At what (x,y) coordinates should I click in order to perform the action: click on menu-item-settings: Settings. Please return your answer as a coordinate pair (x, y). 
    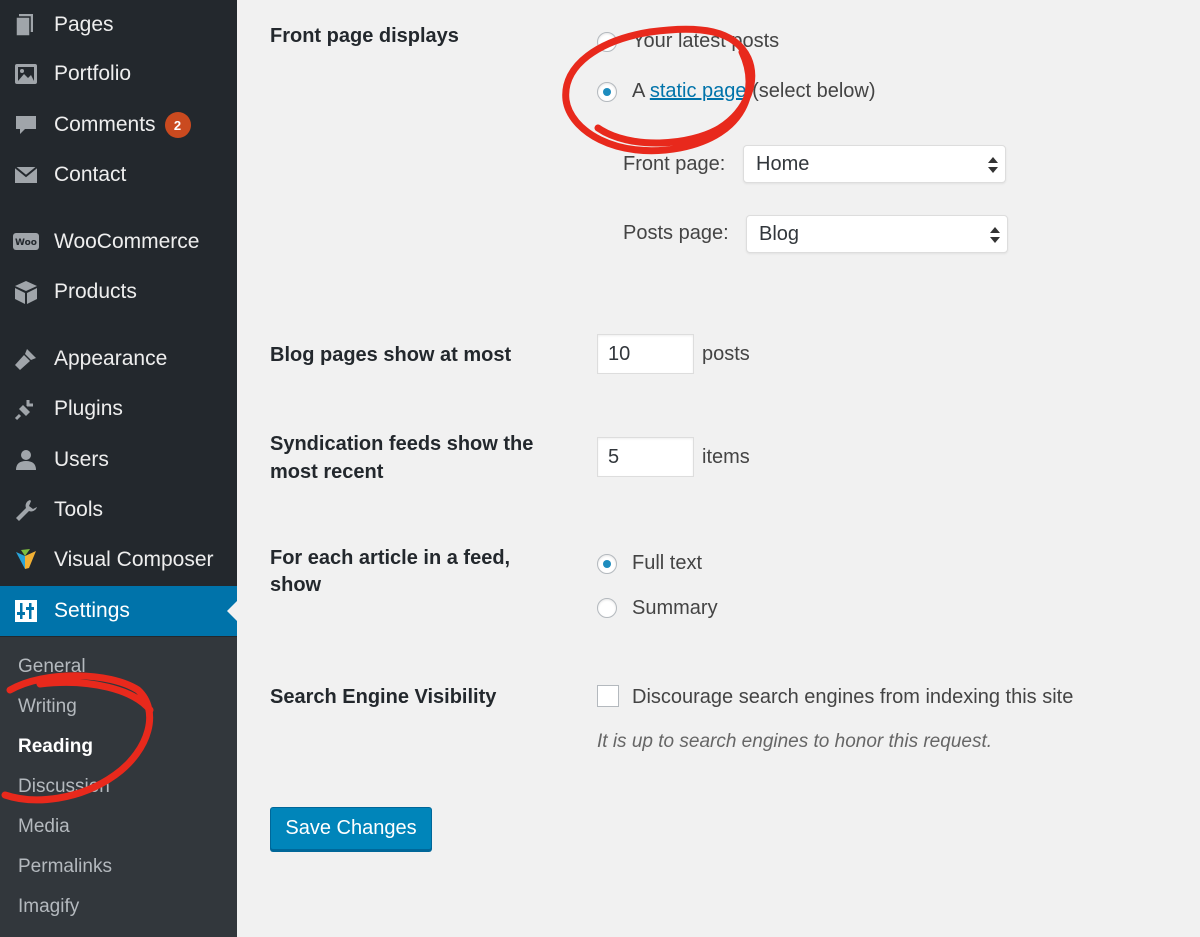
    Looking at the image, I should click on (118, 611).